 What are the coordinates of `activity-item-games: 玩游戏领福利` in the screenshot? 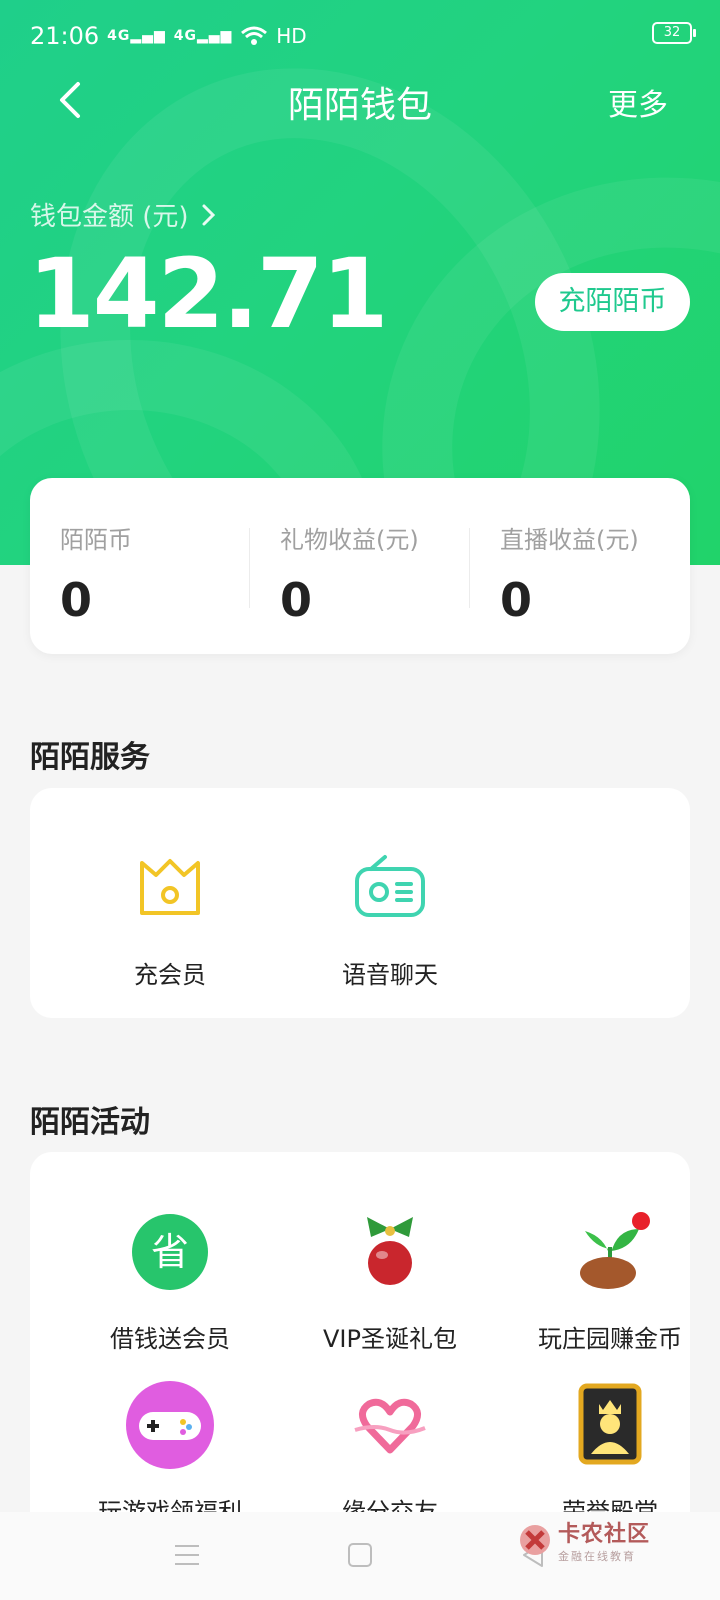 It's located at (170, 1453).